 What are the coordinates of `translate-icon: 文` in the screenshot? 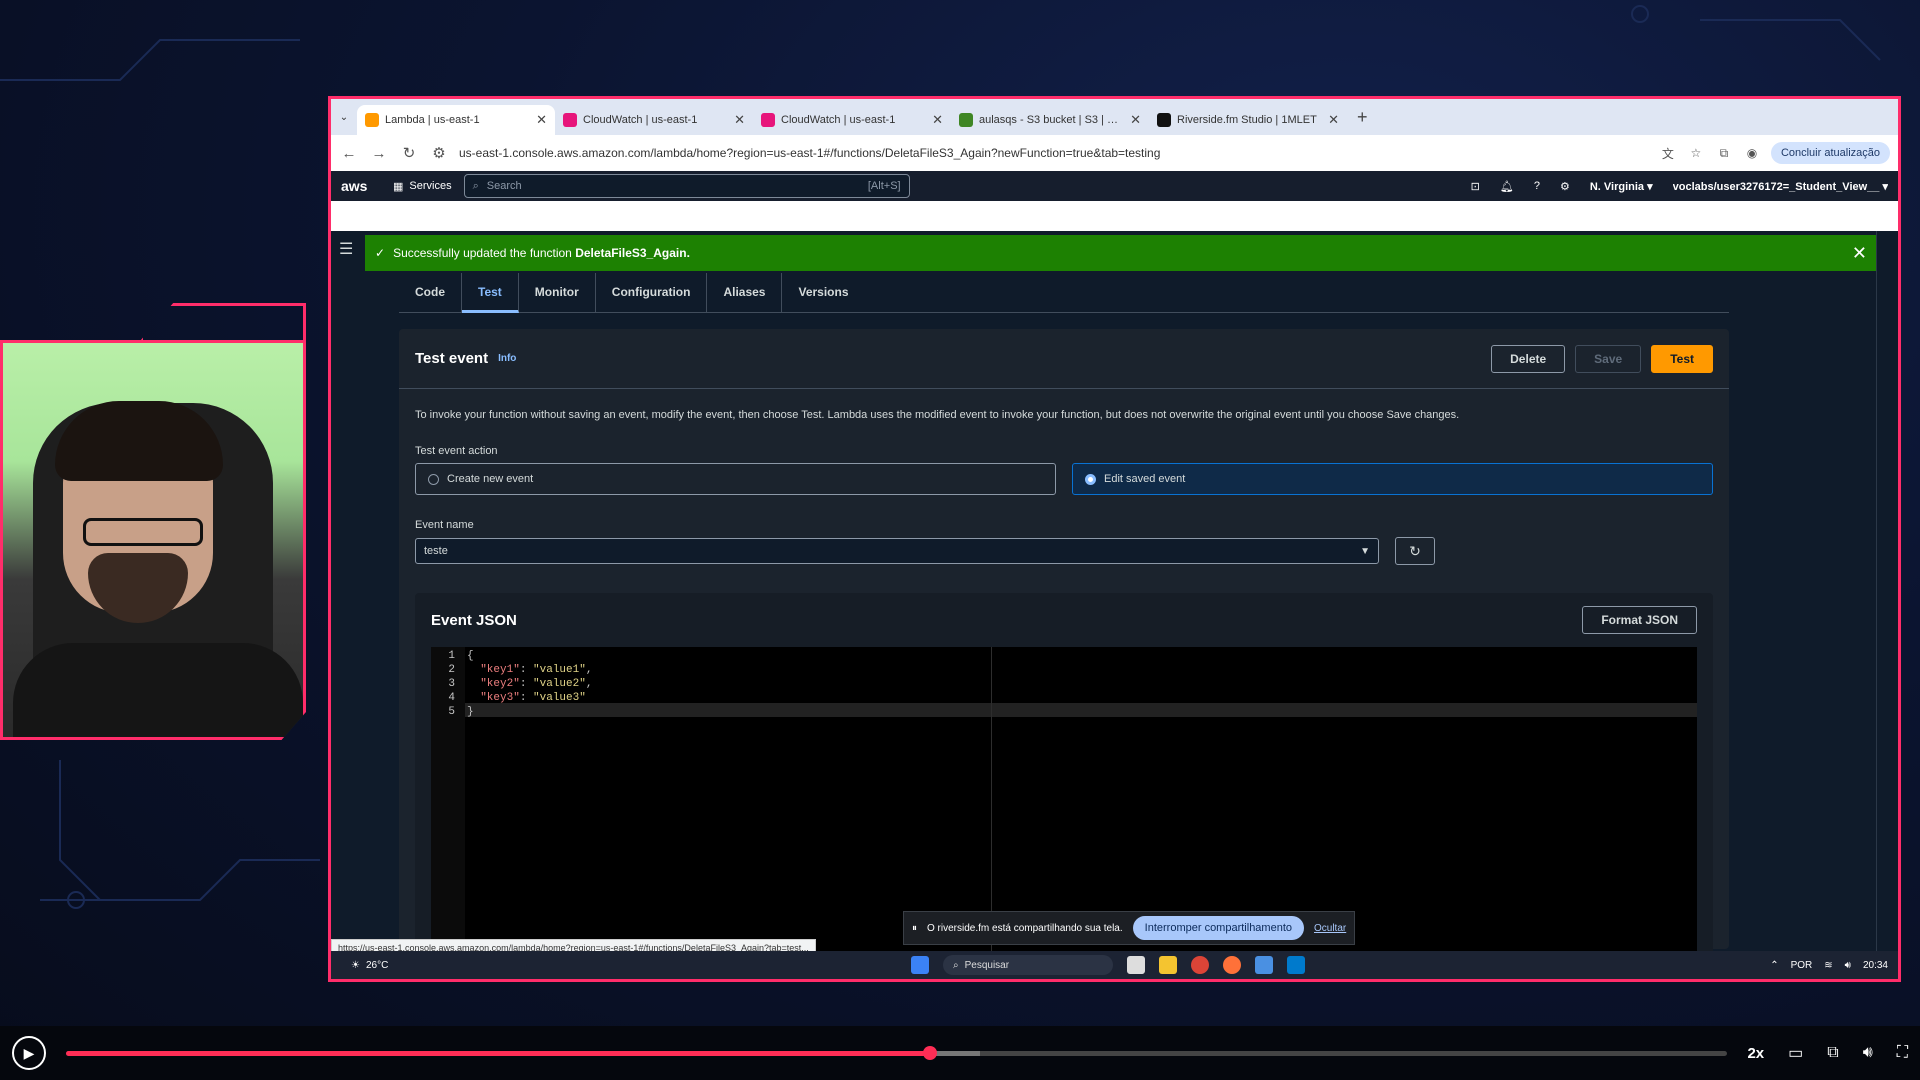 It's located at (1668, 153).